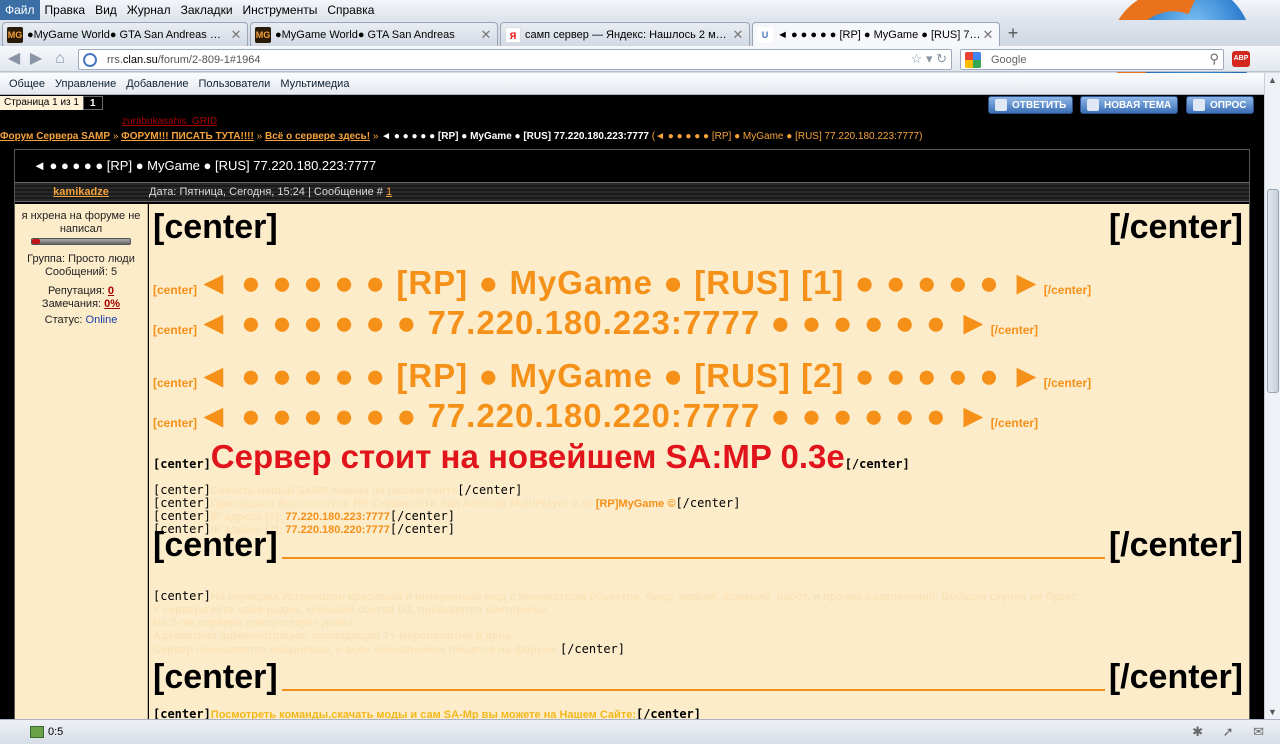  I want to click on reply-icon, so click(1001, 105).